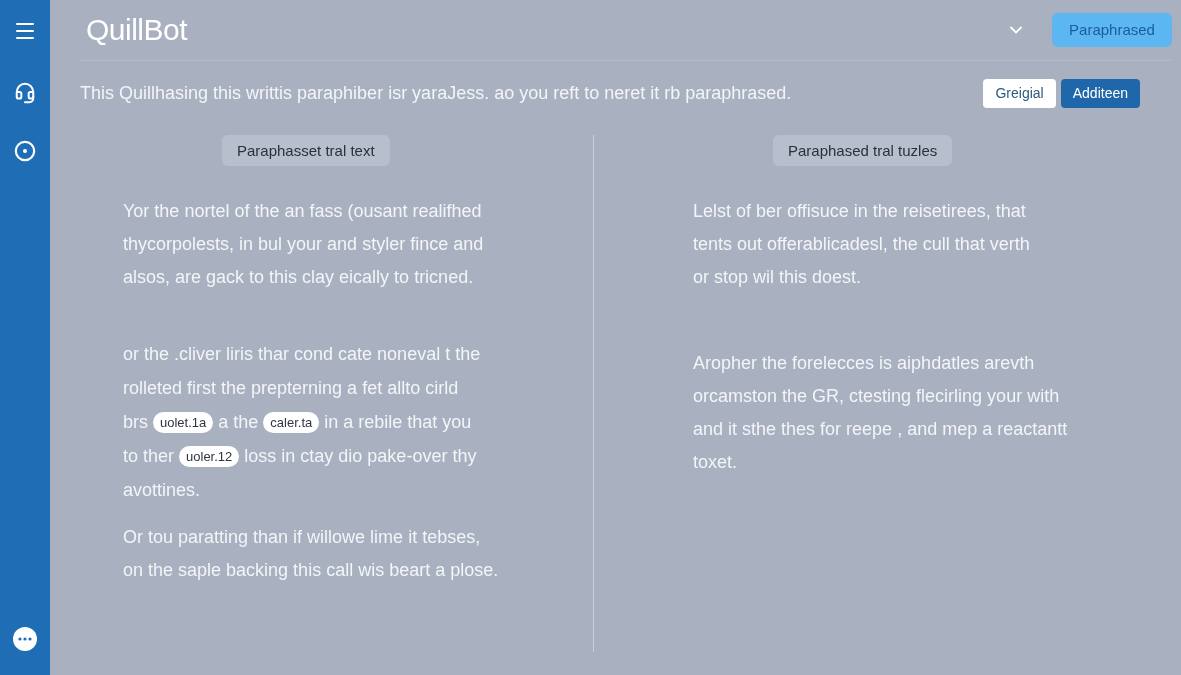 Image resolution: width=1181 pixels, height=675 pixels. Describe the element at coordinates (291, 422) in the screenshot. I see `inline-tag: caler.ta` at that location.